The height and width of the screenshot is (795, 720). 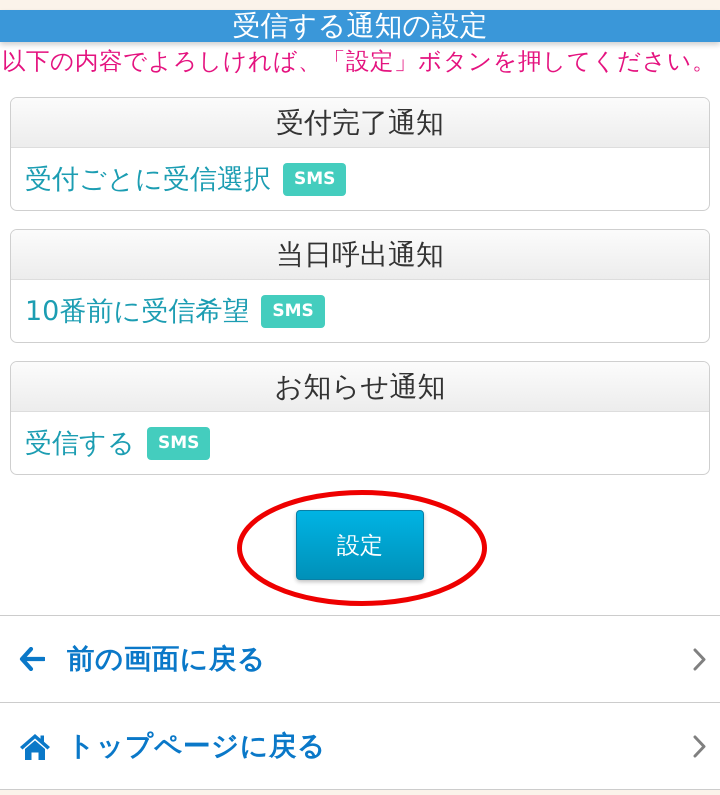 What do you see at coordinates (359, 61) in the screenshot?
I see `instruction-text: 以下の内容でよろしければ、「設定」ボタンを押してください。` at bounding box center [359, 61].